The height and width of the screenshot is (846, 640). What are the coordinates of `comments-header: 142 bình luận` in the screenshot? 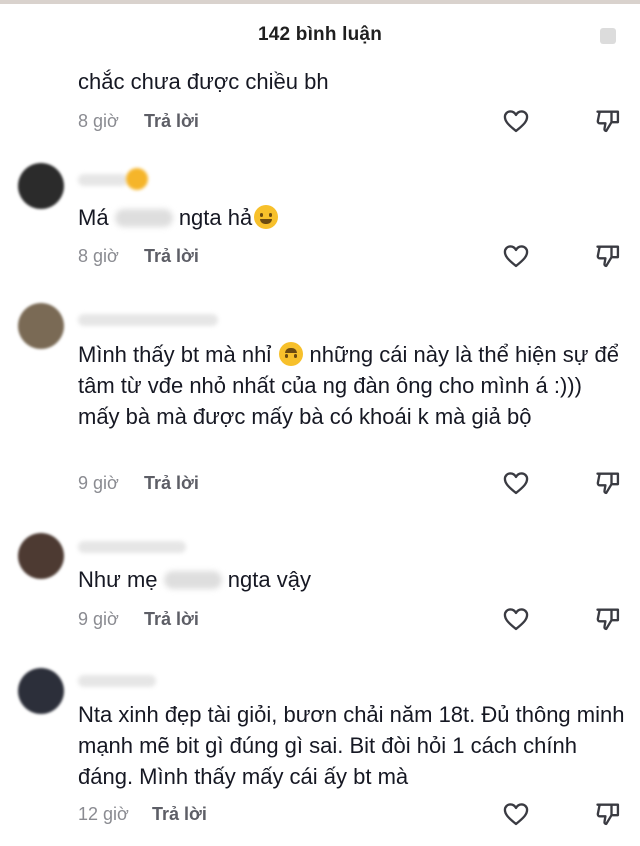 It's located at (320, 30).